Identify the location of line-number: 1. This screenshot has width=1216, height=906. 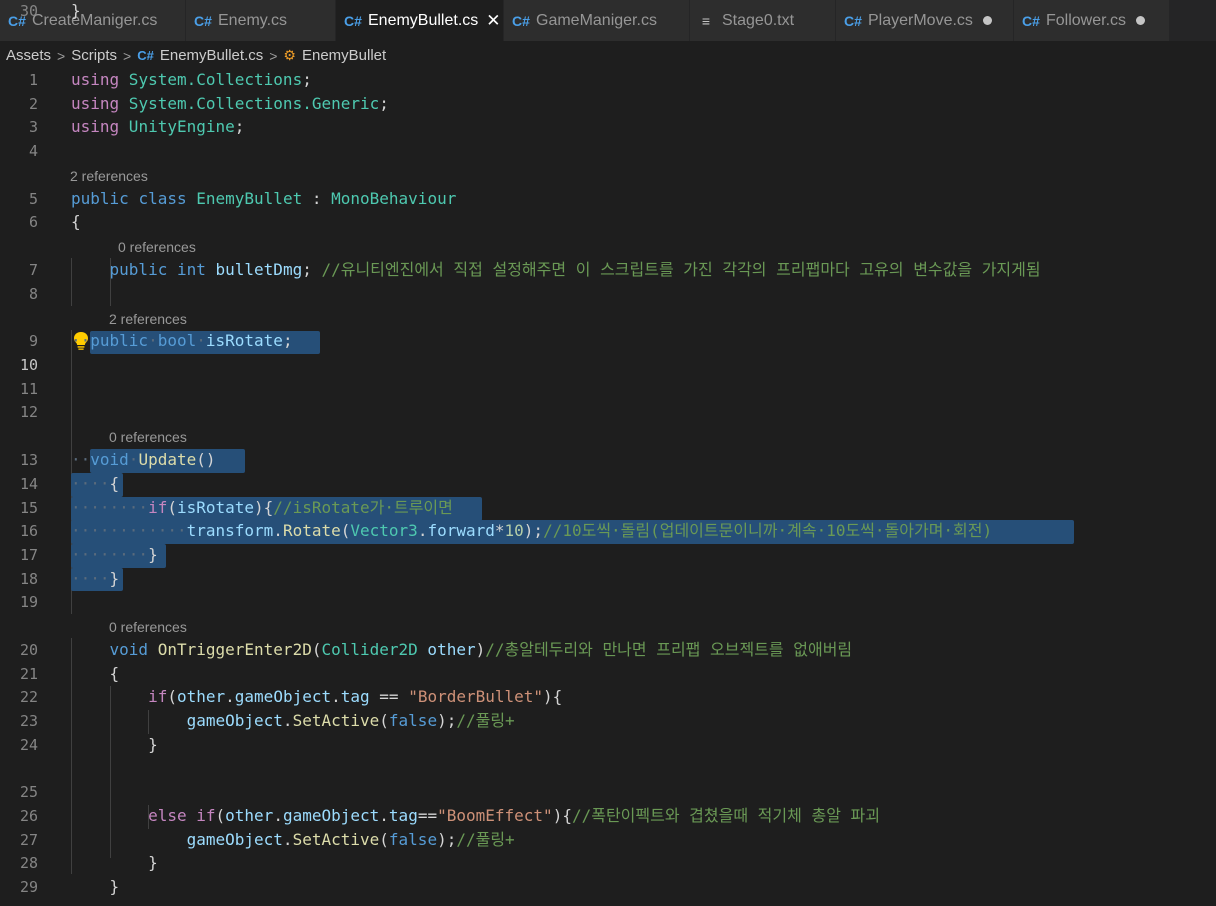
(19, 80).